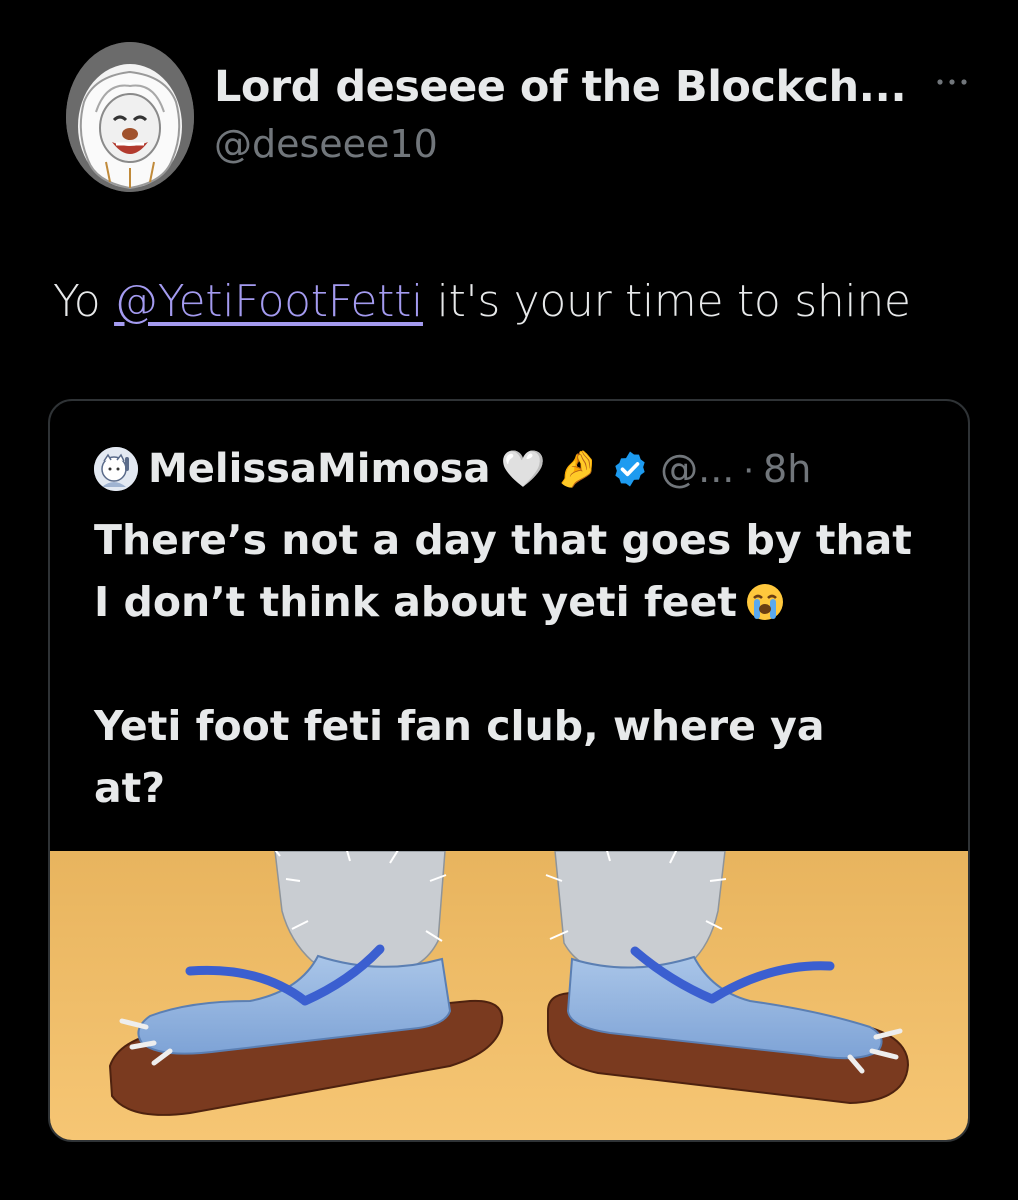 The image size is (1018, 1200). I want to click on quoted-author-avatar, so click(116, 469).